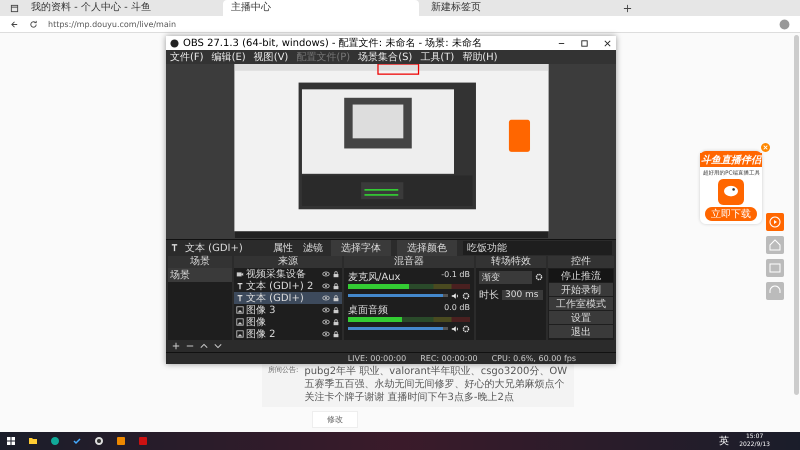  Describe the element at coordinates (121, 8) in the screenshot. I see `browser-tab: 我的资料 - 个人中心 - 斗鱼` at that location.